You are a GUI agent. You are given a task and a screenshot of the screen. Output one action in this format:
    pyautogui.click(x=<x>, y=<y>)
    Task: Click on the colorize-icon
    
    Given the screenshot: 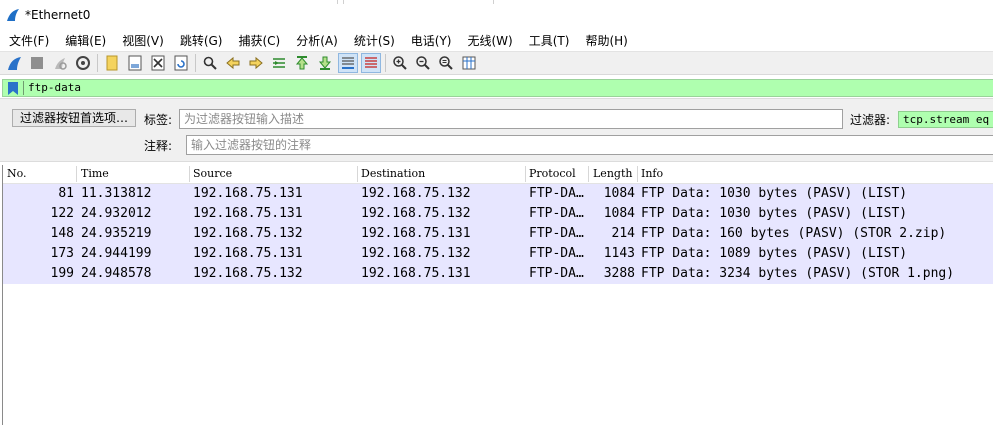 What is the action you would take?
    pyautogui.click(x=371, y=63)
    